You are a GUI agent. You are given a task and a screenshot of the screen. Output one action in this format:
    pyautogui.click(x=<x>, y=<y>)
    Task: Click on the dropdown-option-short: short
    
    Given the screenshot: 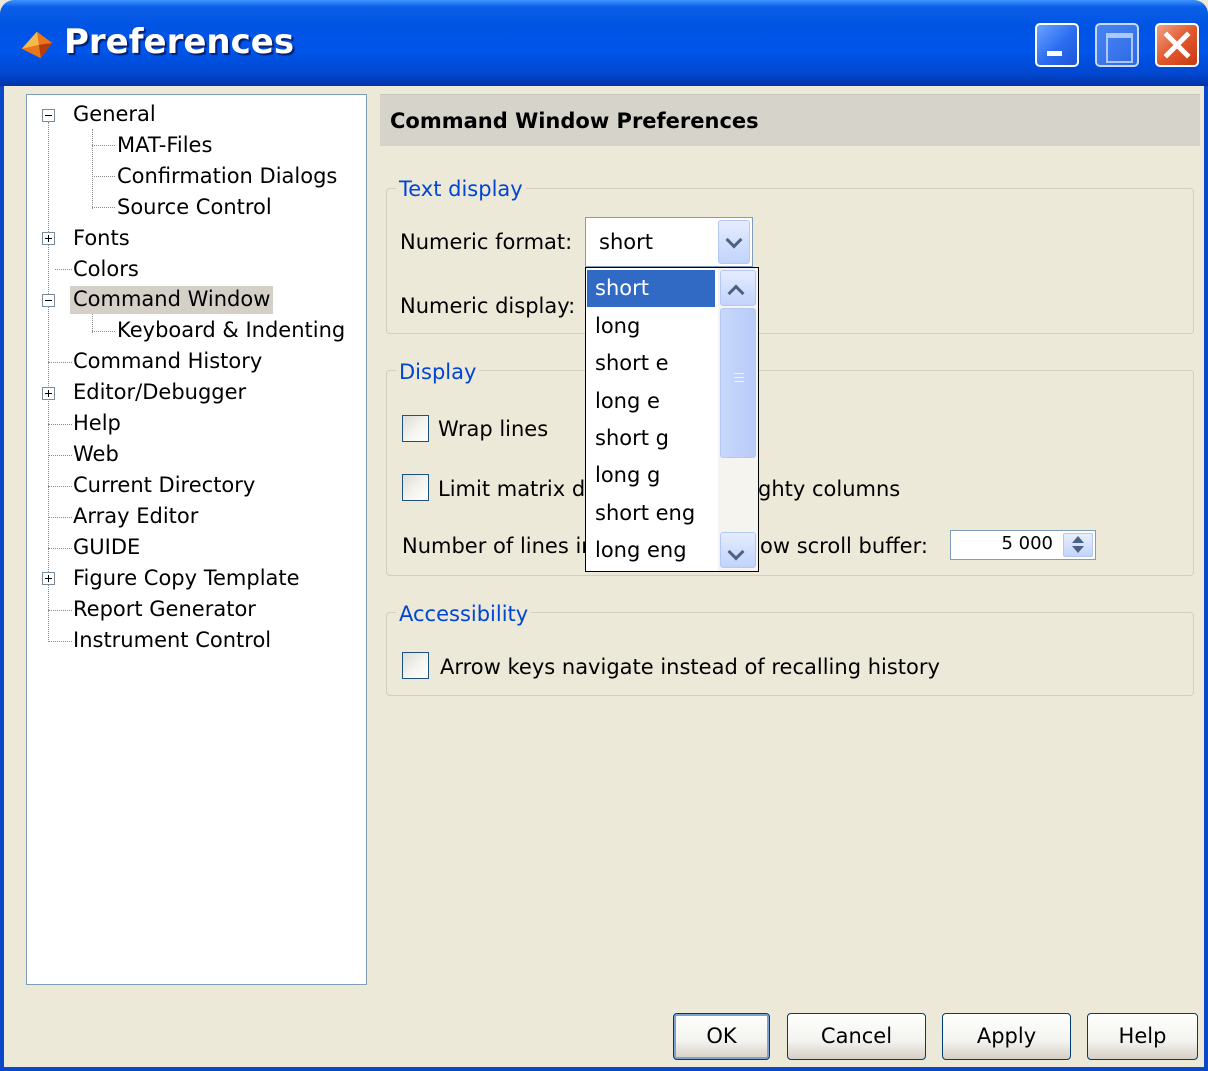 What is the action you would take?
    pyautogui.click(x=651, y=288)
    